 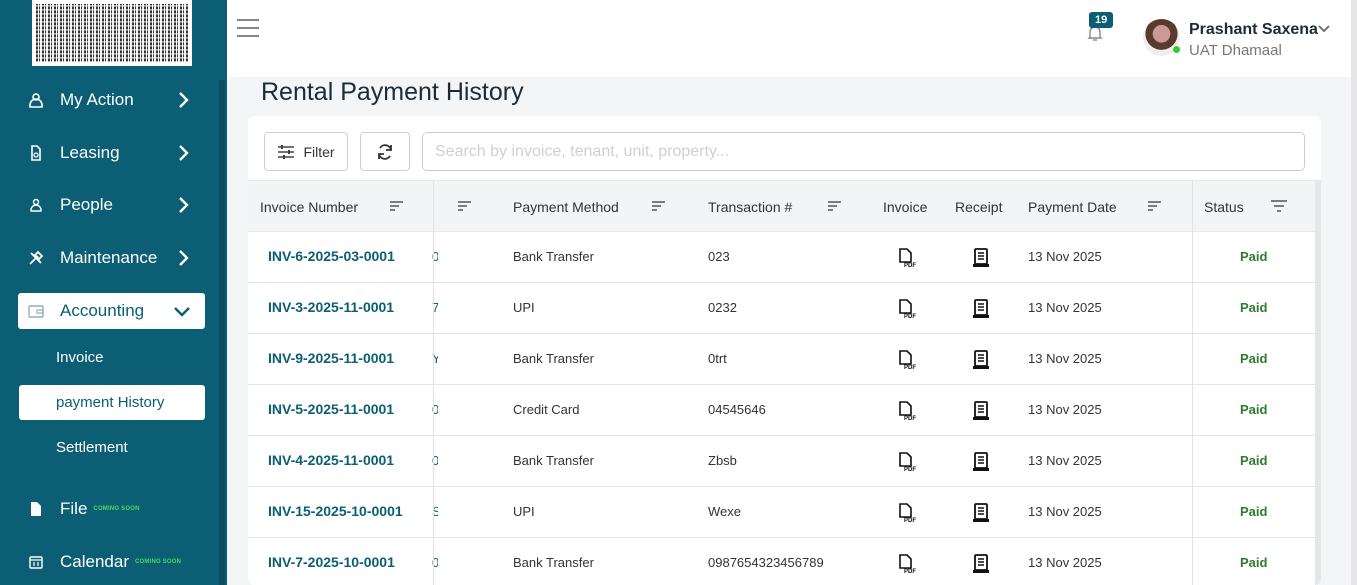 What do you see at coordinates (792, 38) in the screenshot?
I see `top-header: 19 Prashant Saxena UAT Dhamaal` at bounding box center [792, 38].